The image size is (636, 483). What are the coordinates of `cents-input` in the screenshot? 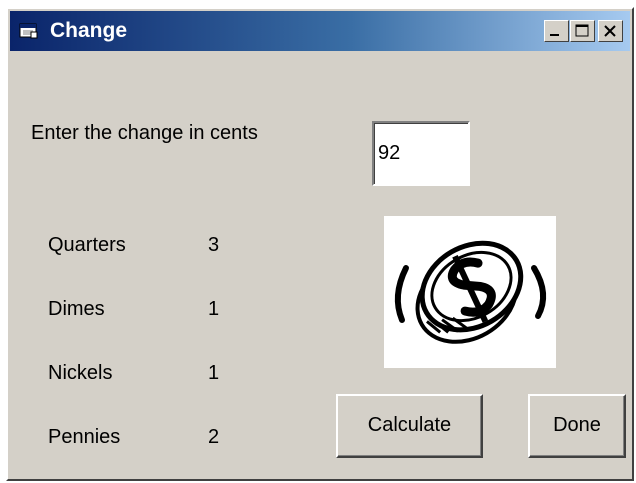 It's located at (421, 153).